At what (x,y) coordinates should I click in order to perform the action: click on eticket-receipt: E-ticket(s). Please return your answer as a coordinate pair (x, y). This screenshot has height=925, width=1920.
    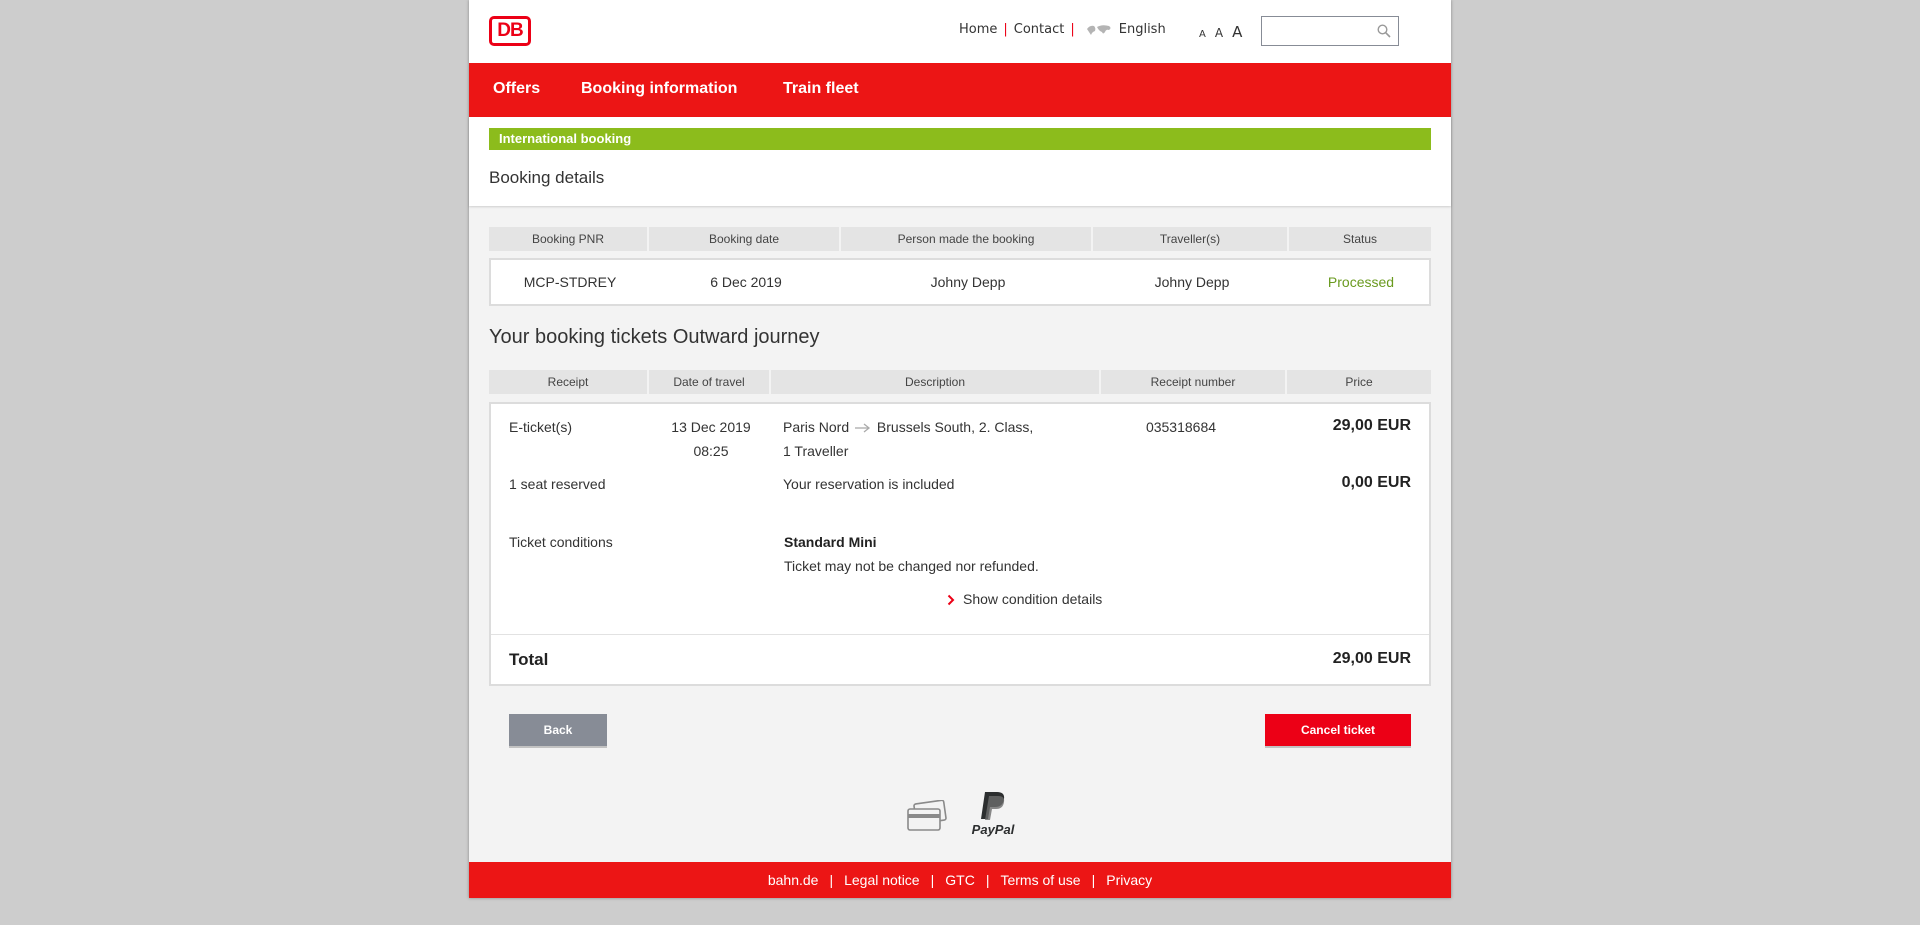
    Looking at the image, I should click on (540, 427).